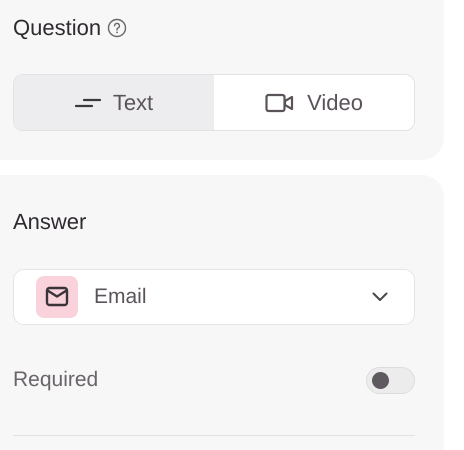  Describe the element at coordinates (214, 297) in the screenshot. I see `answer-type-dropdown: Email` at that location.